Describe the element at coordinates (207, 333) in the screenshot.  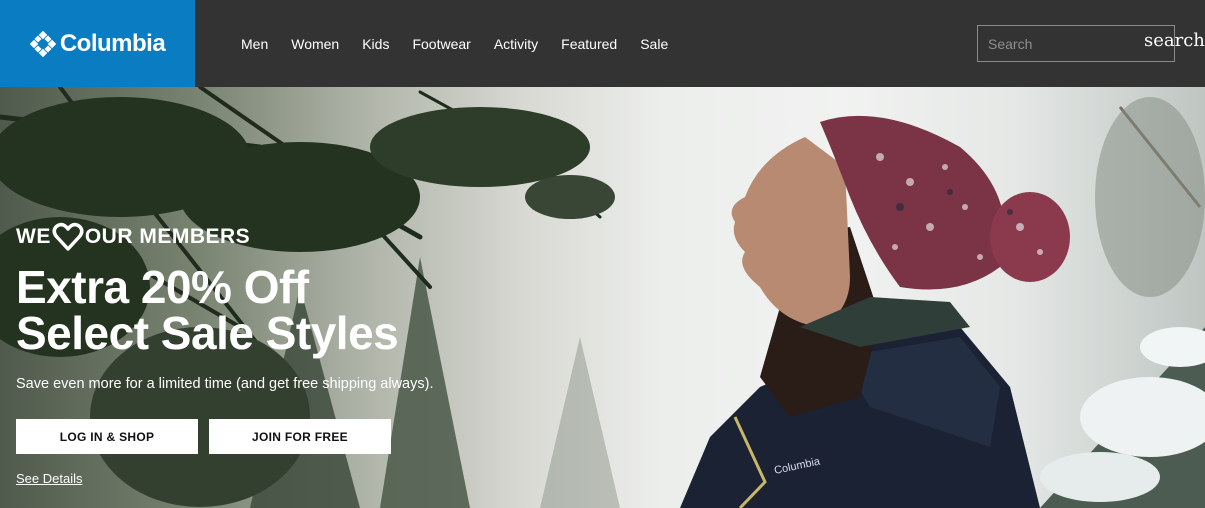
I see `headline-line-2: Select Sale Styles` at that location.